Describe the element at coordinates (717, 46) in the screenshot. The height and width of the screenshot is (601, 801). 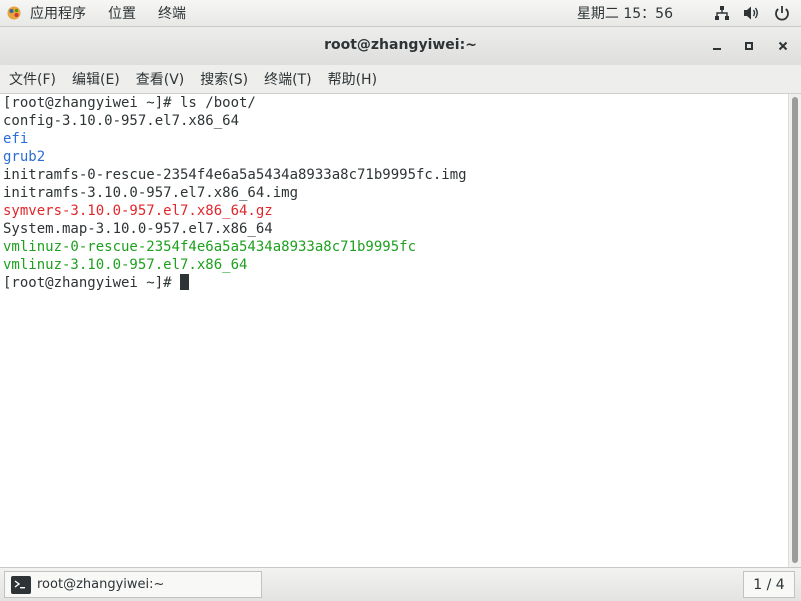
I see `minimize-button` at that location.